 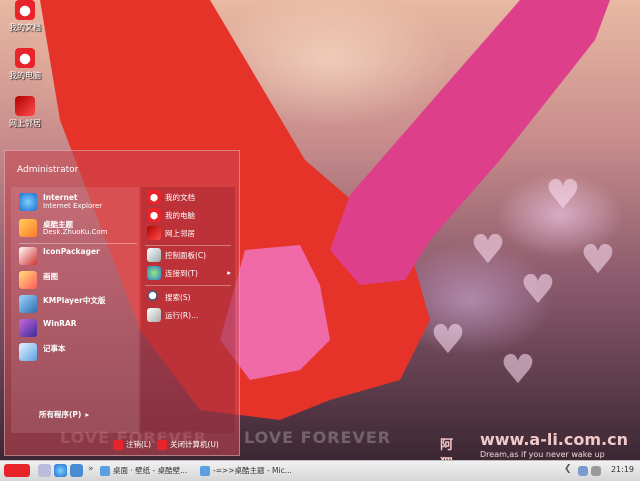 What do you see at coordinates (77, 304) in the screenshot?
I see `program-kmplayer: KMPlayer中文版` at bounding box center [77, 304].